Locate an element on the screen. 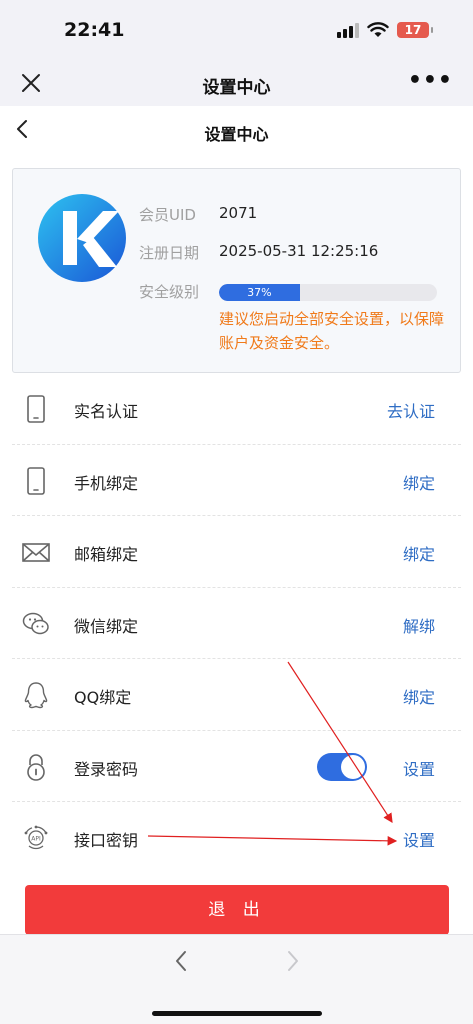 Image resolution: width=473 pixels, height=1024 pixels. row-phone: 手机绑定 绑定 is located at coordinates (236, 480).